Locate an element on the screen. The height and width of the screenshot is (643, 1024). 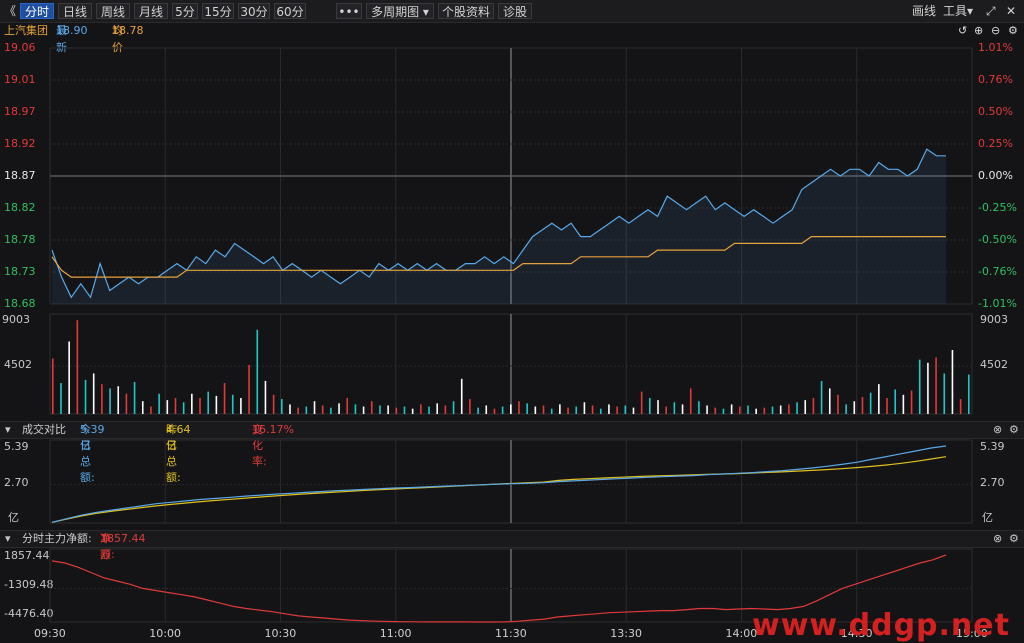
yesterday-turnover-line is located at coordinates (499, 489).